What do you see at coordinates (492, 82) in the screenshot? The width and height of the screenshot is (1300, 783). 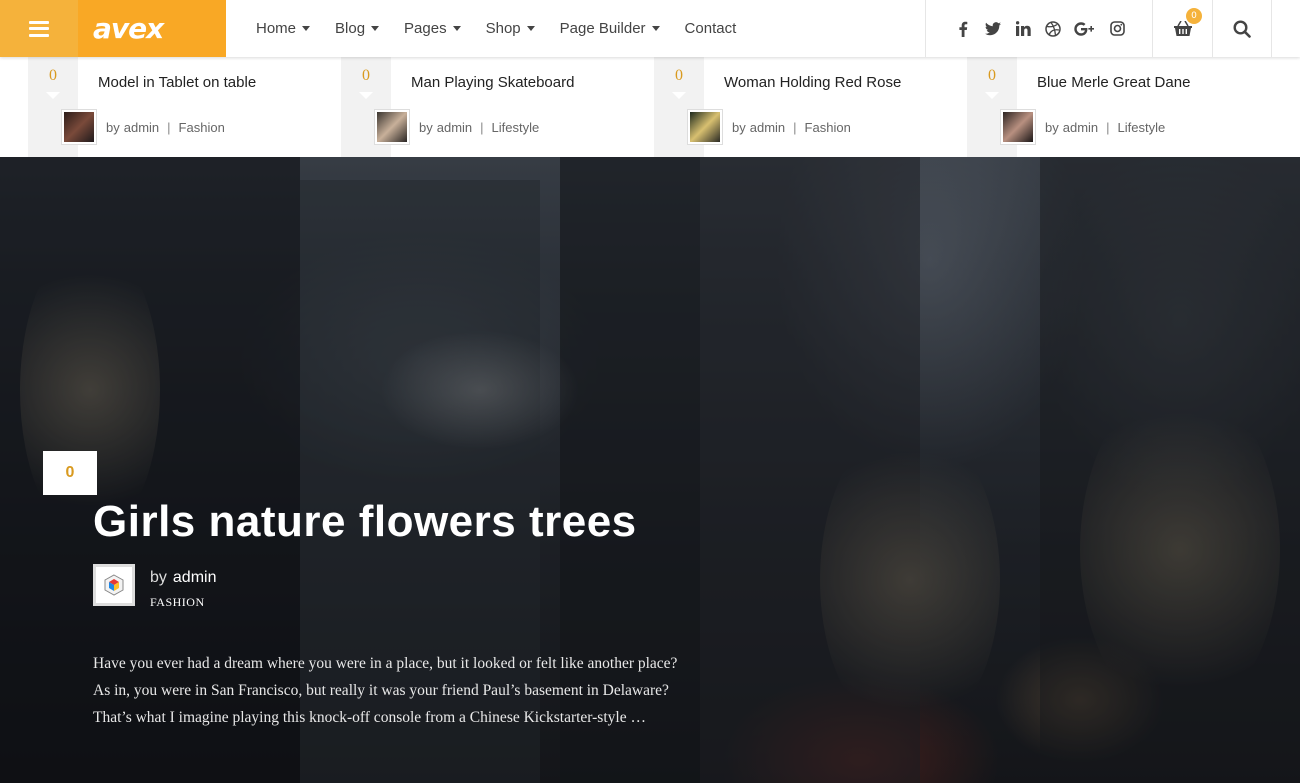 I see `related-post-title: Man Playing Skateboard` at bounding box center [492, 82].